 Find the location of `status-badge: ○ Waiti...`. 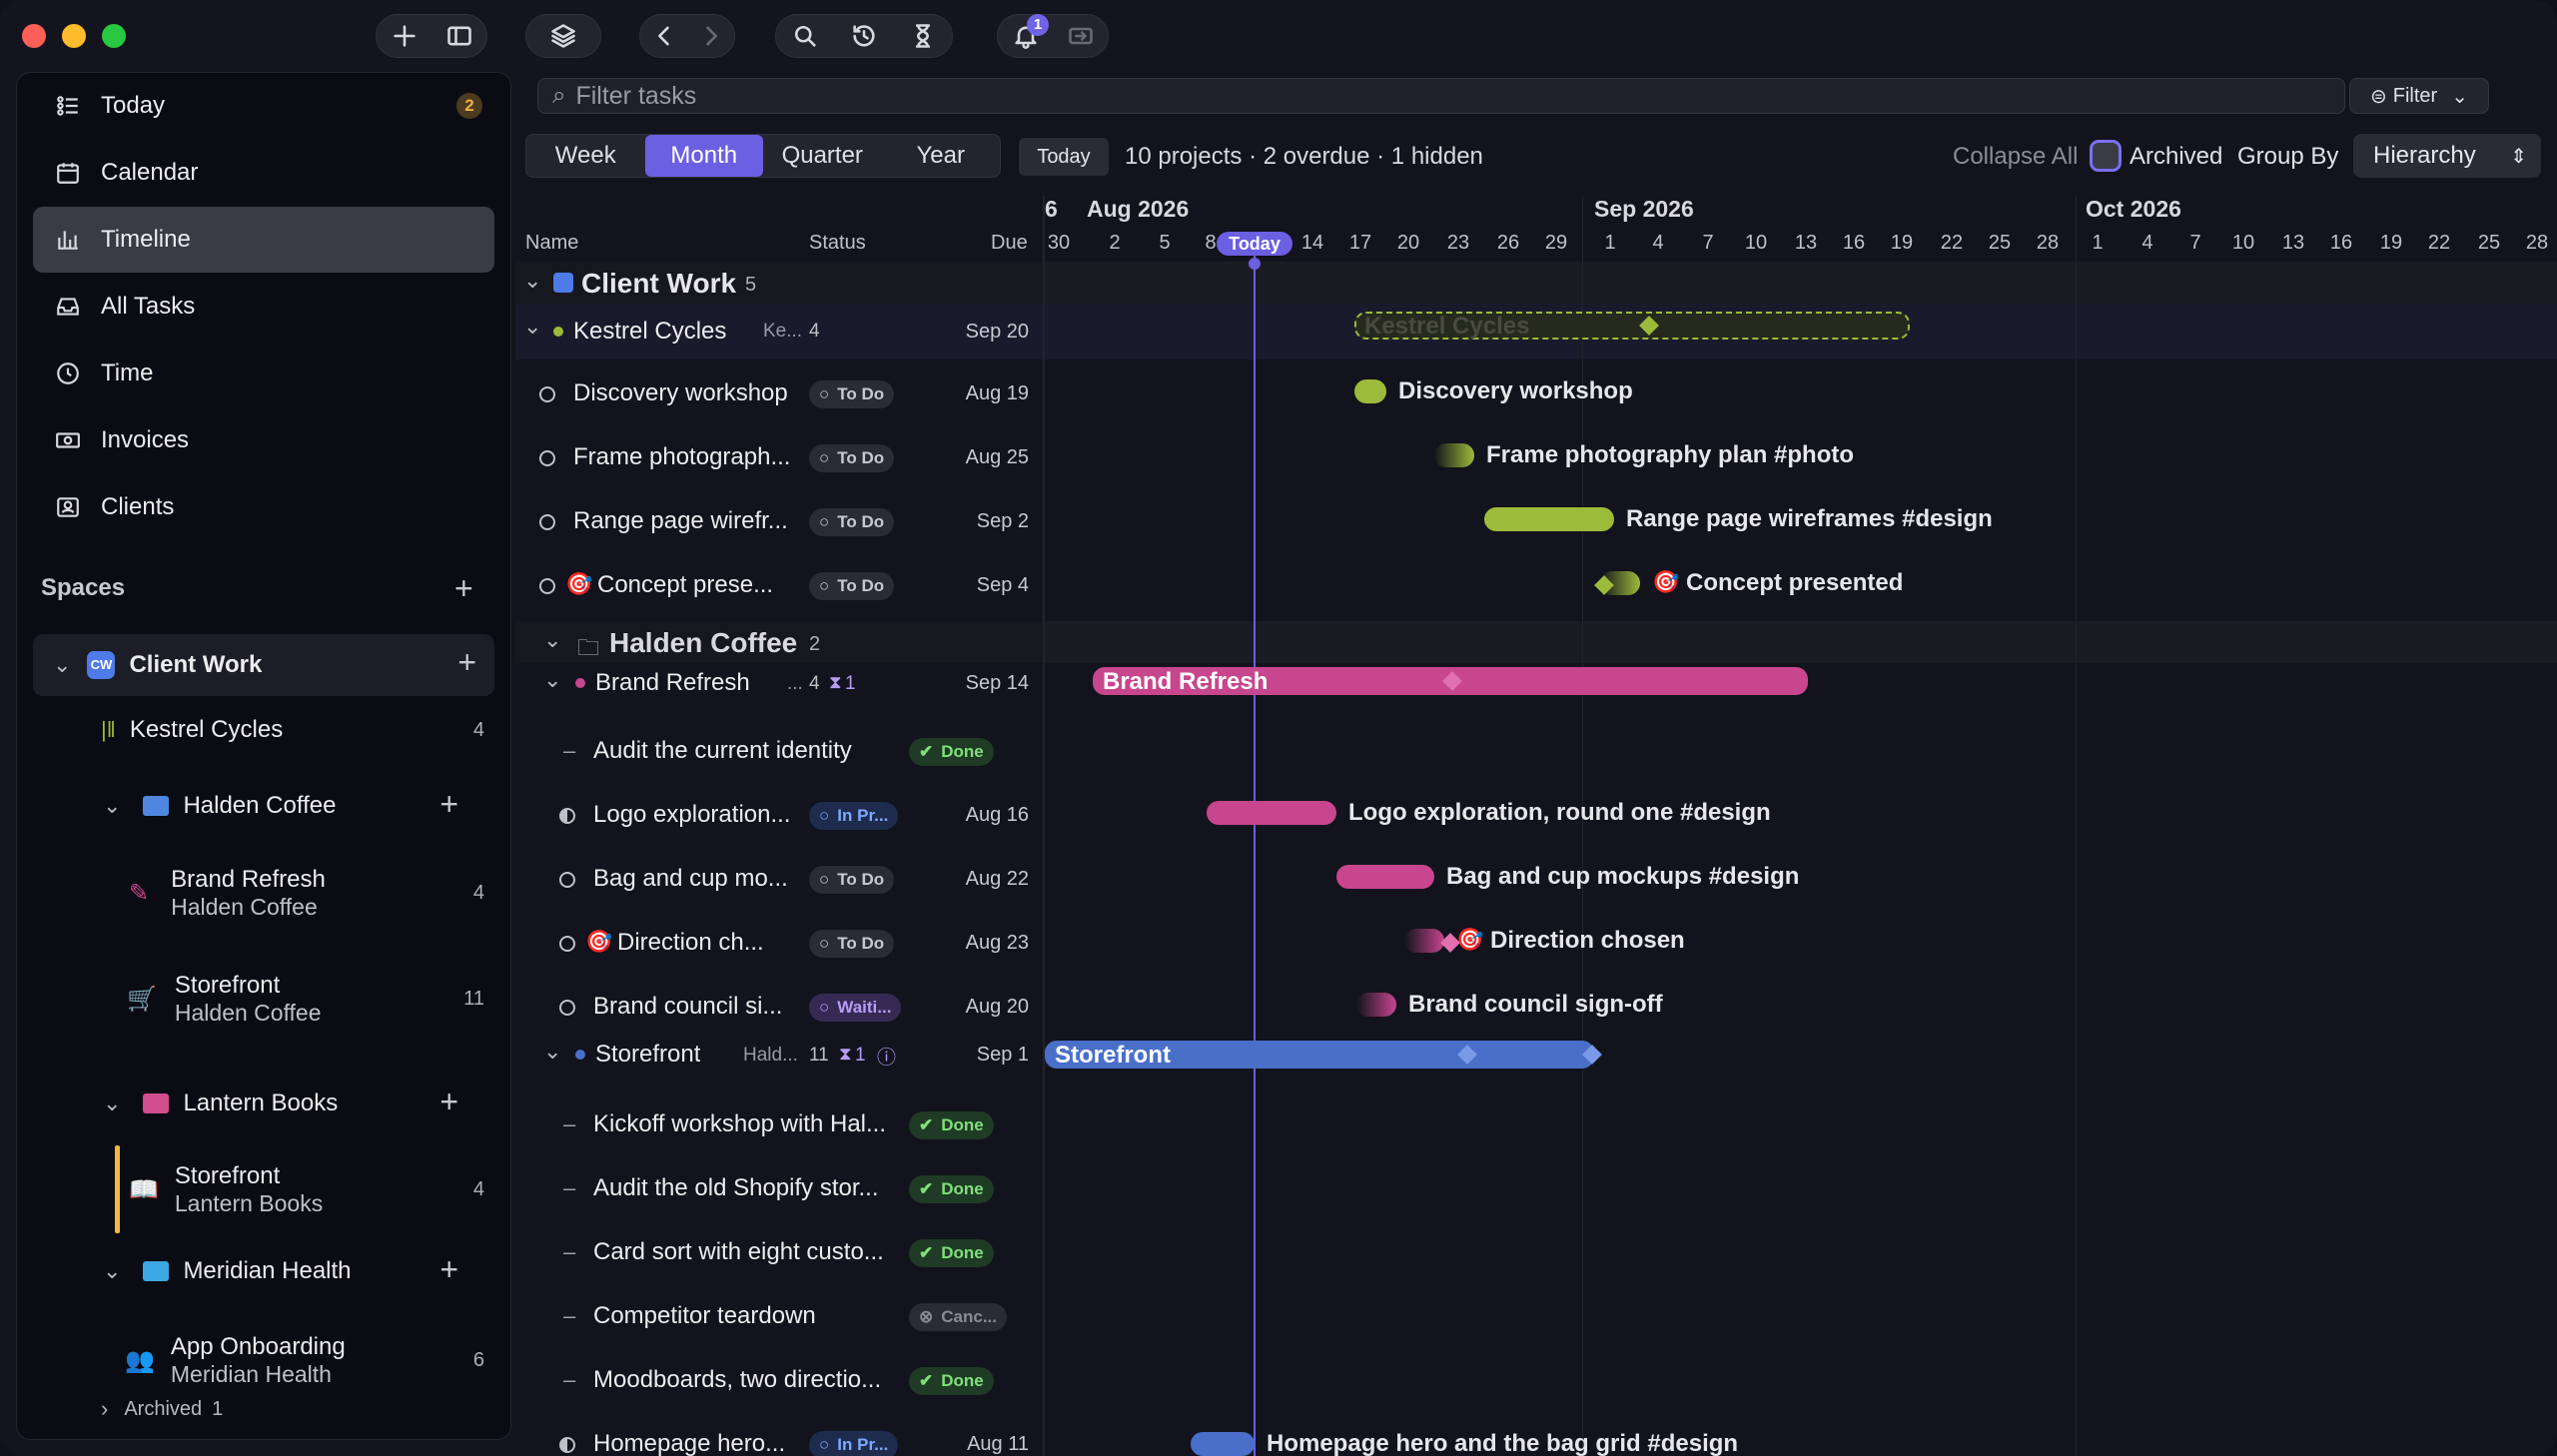

status-badge: ○ Waiti... is located at coordinates (855, 1008).